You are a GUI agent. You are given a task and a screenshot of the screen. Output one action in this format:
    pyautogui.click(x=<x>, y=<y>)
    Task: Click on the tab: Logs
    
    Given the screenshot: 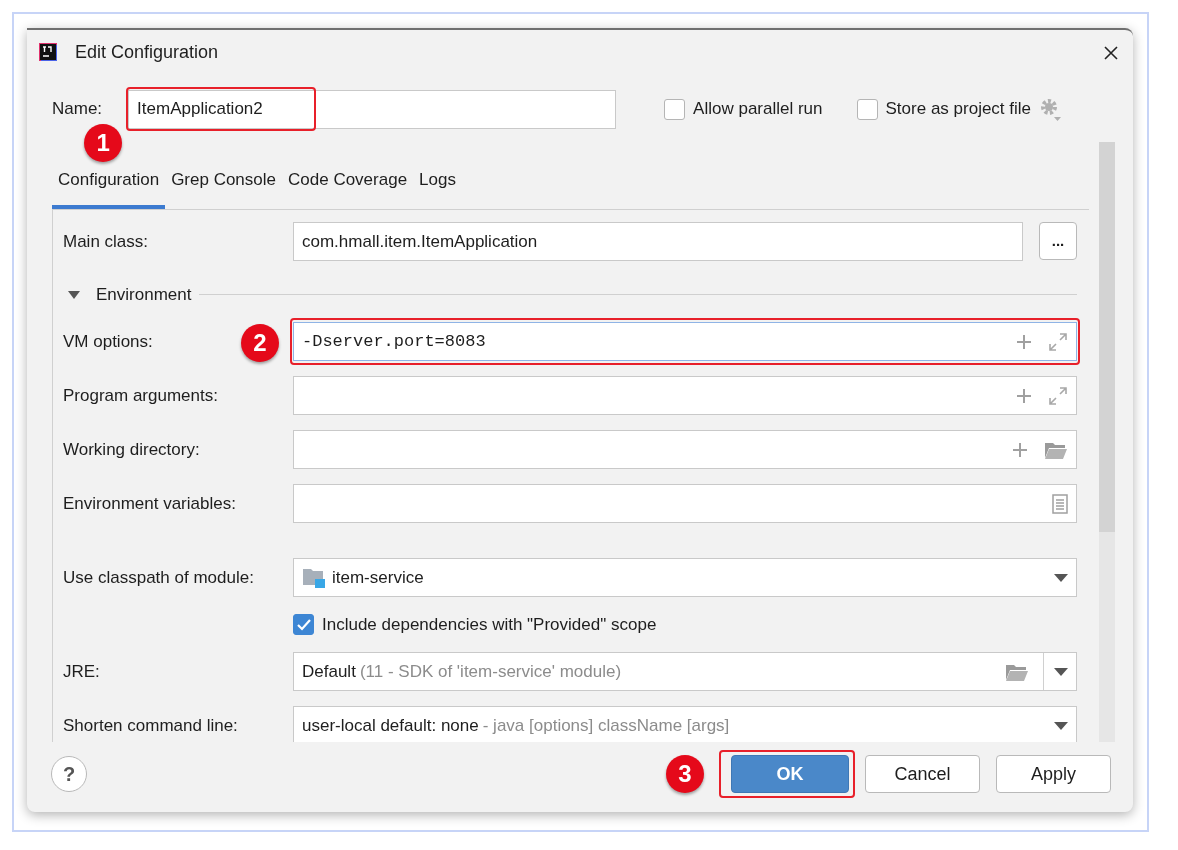 What is the action you would take?
    pyautogui.click(x=437, y=184)
    